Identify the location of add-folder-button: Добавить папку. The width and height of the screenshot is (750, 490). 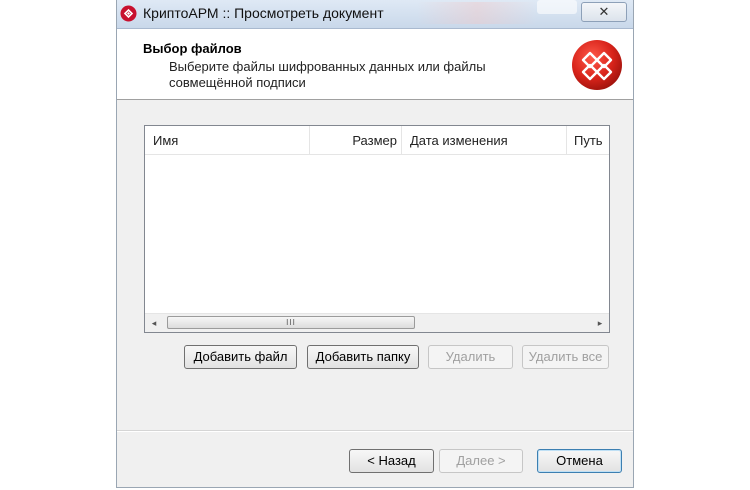
(363, 357).